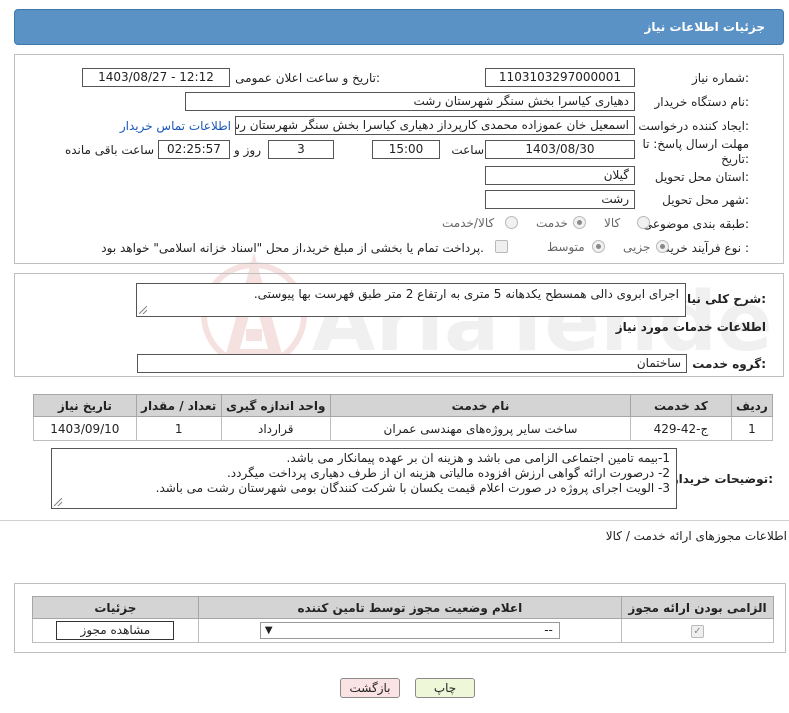 The width and height of the screenshot is (789, 713). I want to click on category-label: طبقه بندی موضوعی:, so click(695, 224).